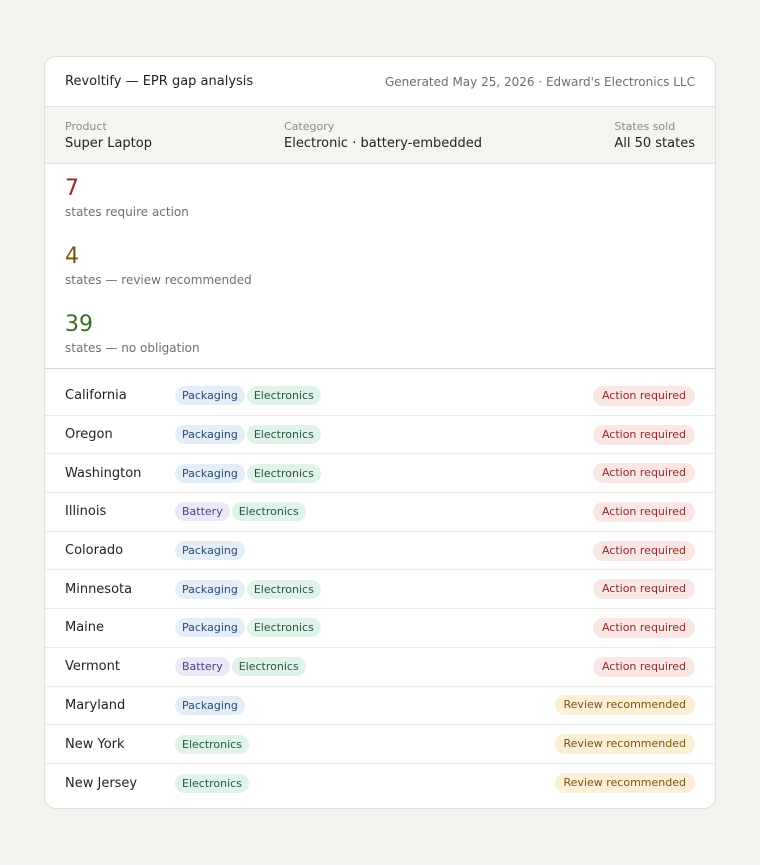 The width and height of the screenshot is (760, 865). Describe the element at coordinates (380, 278) in the screenshot. I see `stat-review: 4 states — review recommended` at that location.